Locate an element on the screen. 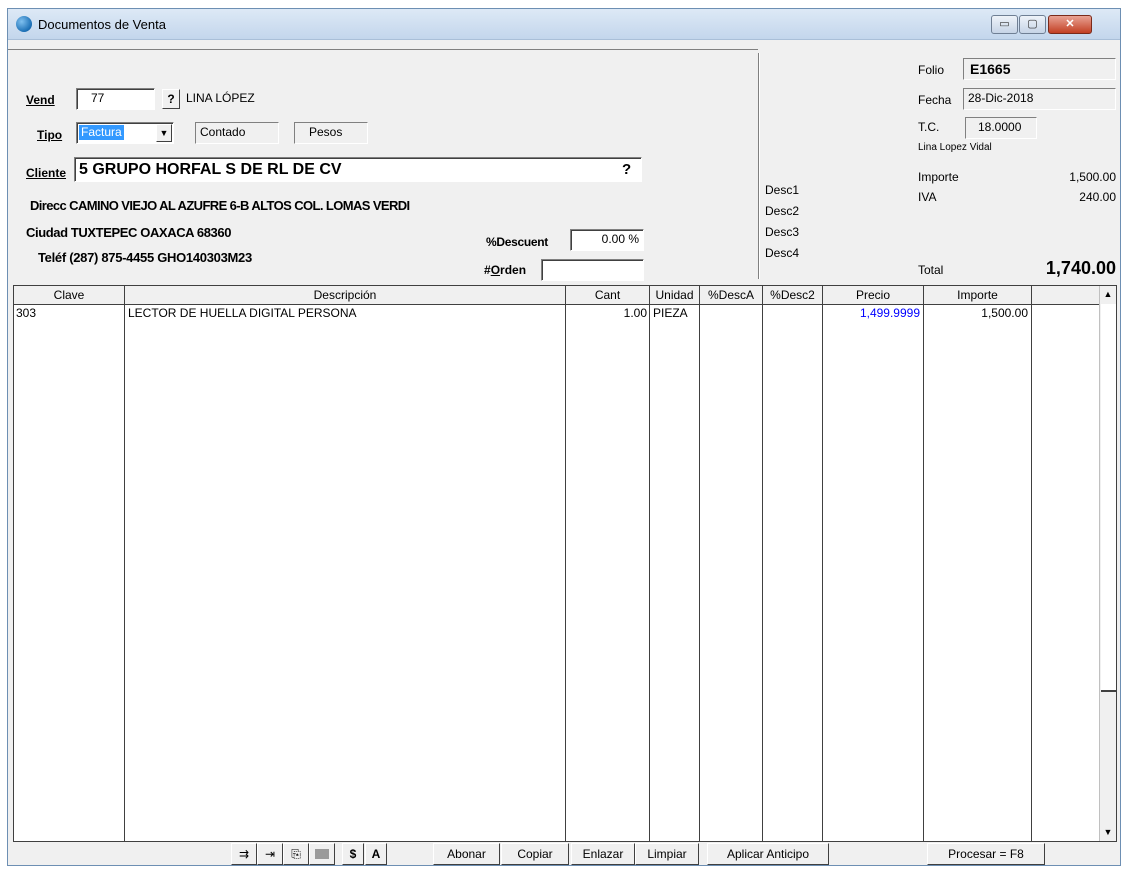 This screenshot has width=1128, height=871. panel-divider-highlight is located at coordinates (759, 166).